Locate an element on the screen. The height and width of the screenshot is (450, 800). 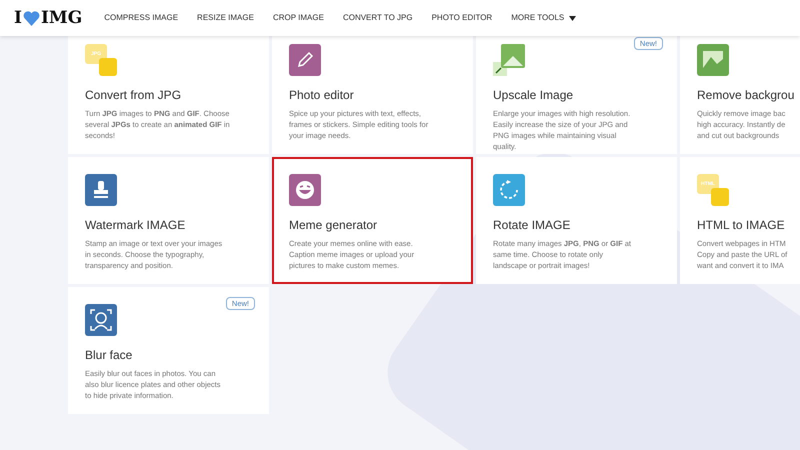
nav-link: MORE TOOLS is located at coordinates (543, 18).